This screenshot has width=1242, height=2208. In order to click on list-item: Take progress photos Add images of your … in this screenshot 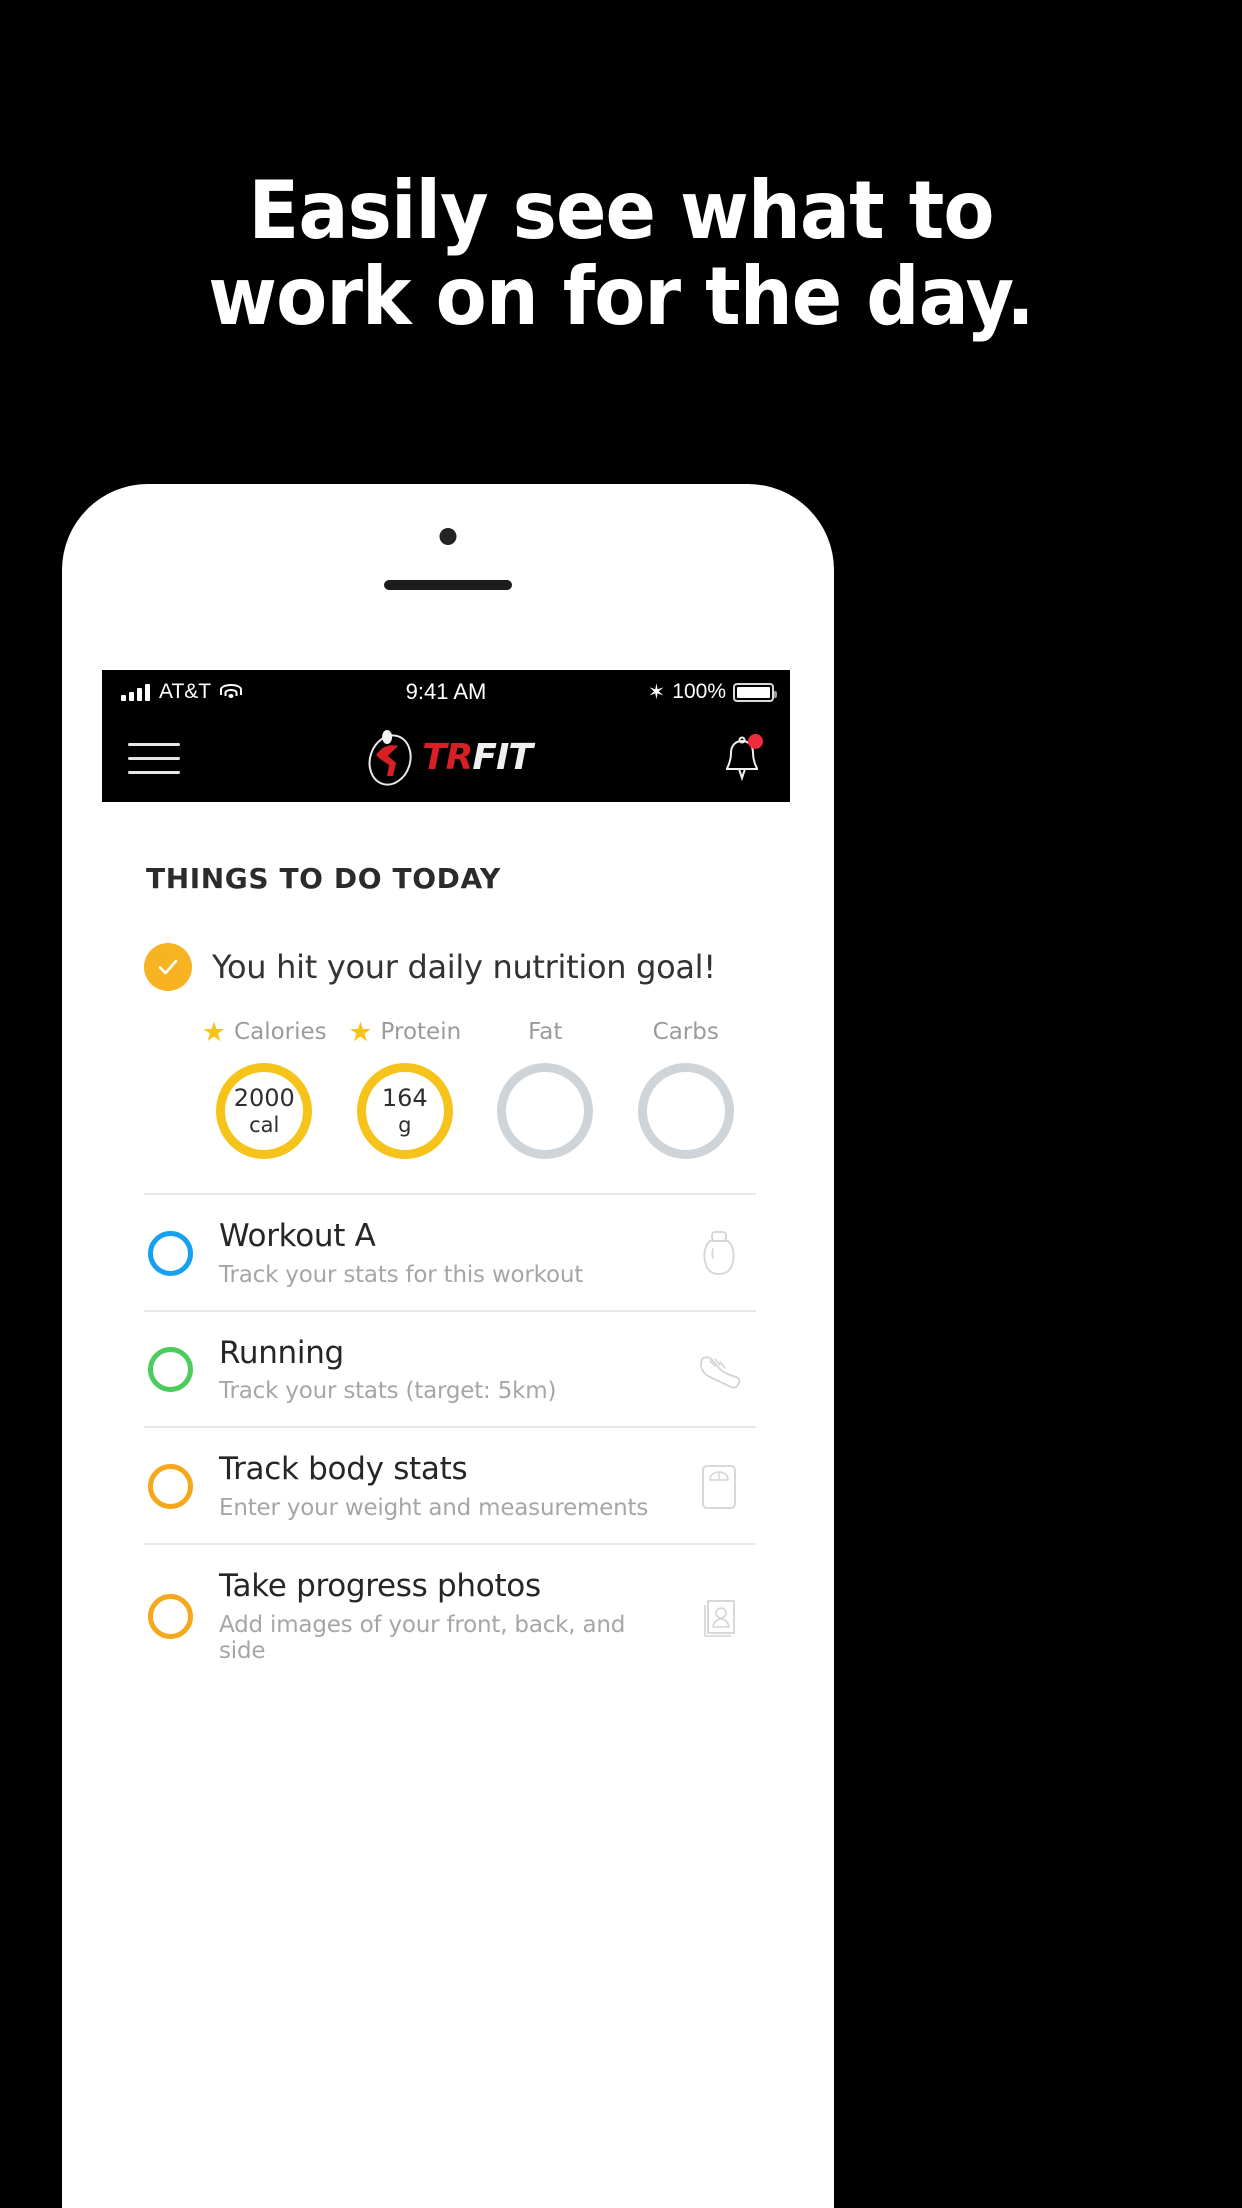, I will do `click(450, 1614)`.